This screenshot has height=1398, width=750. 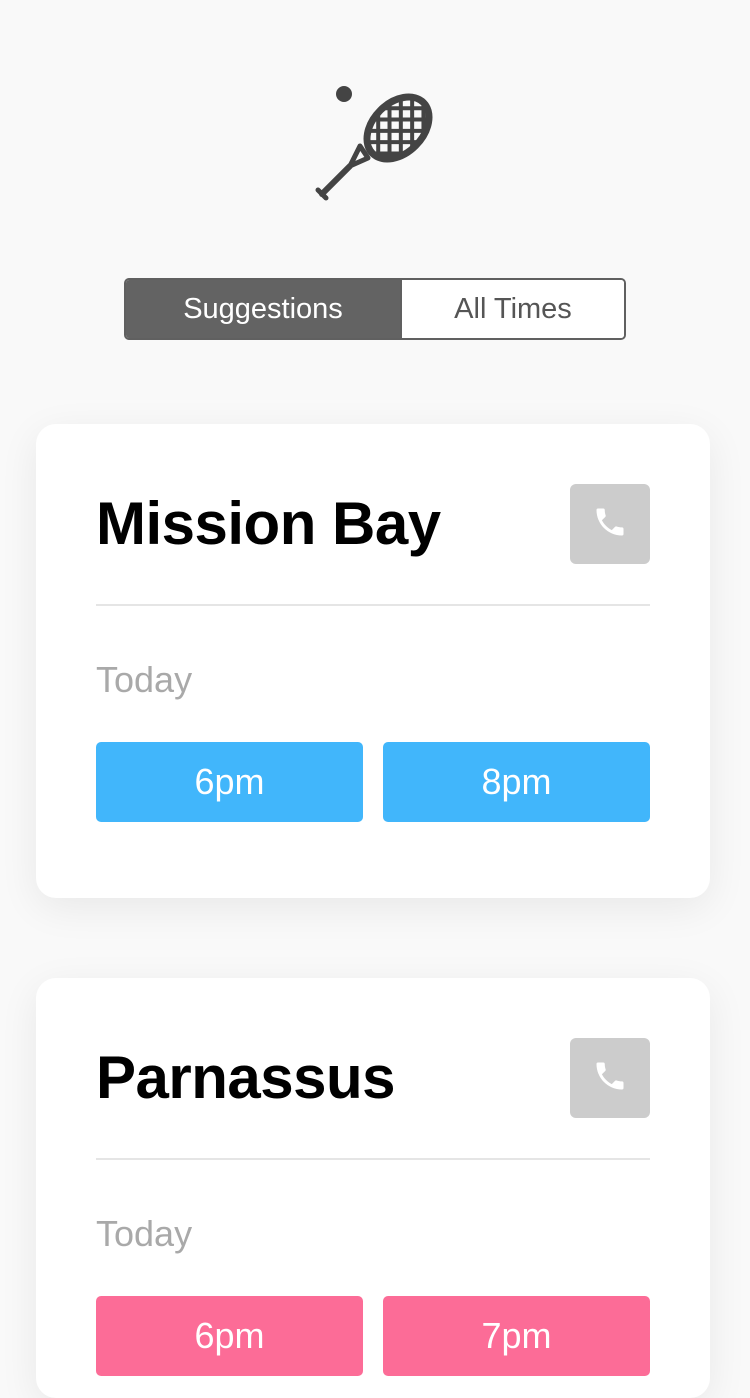 What do you see at coordinates (512, 309) in the screenshot?
I see `segment-all-times: All Times` at bounding box center [512, 309].